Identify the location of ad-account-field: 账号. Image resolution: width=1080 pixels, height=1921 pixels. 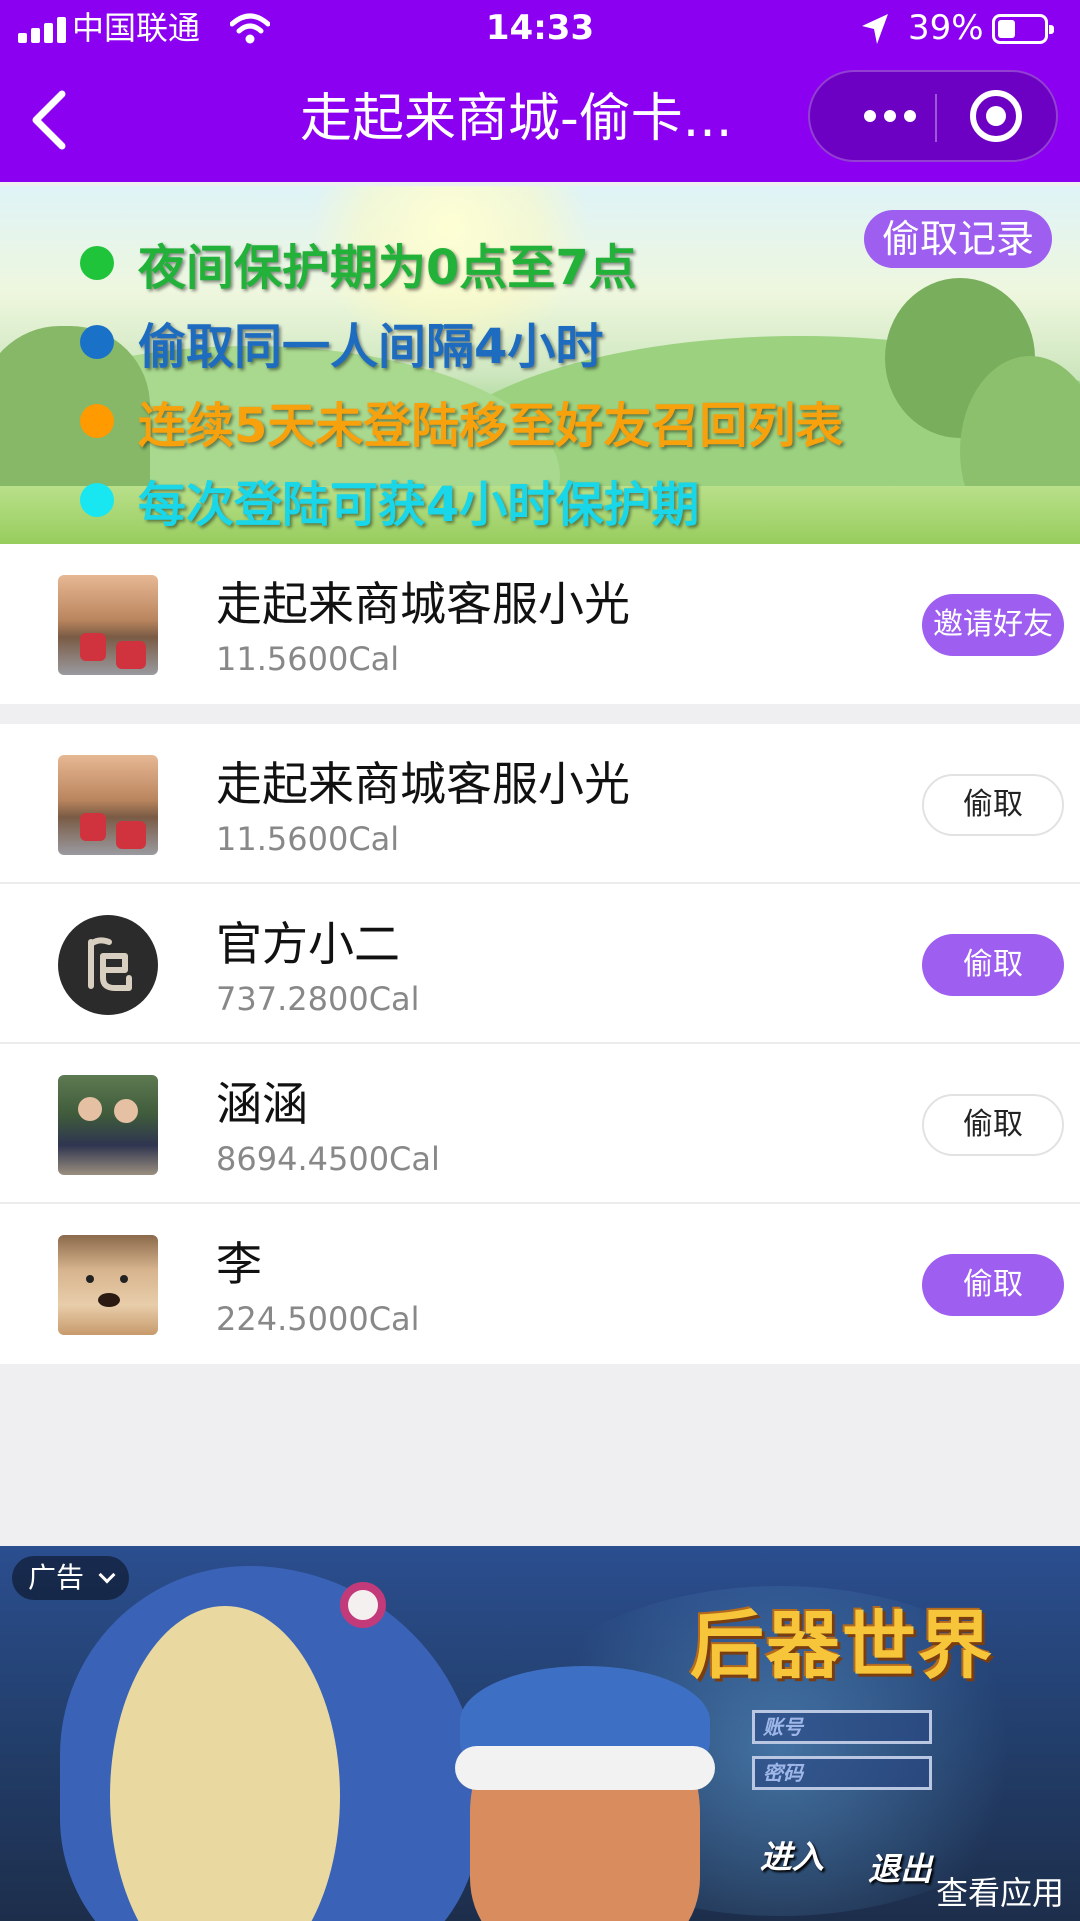
(842, 1727).